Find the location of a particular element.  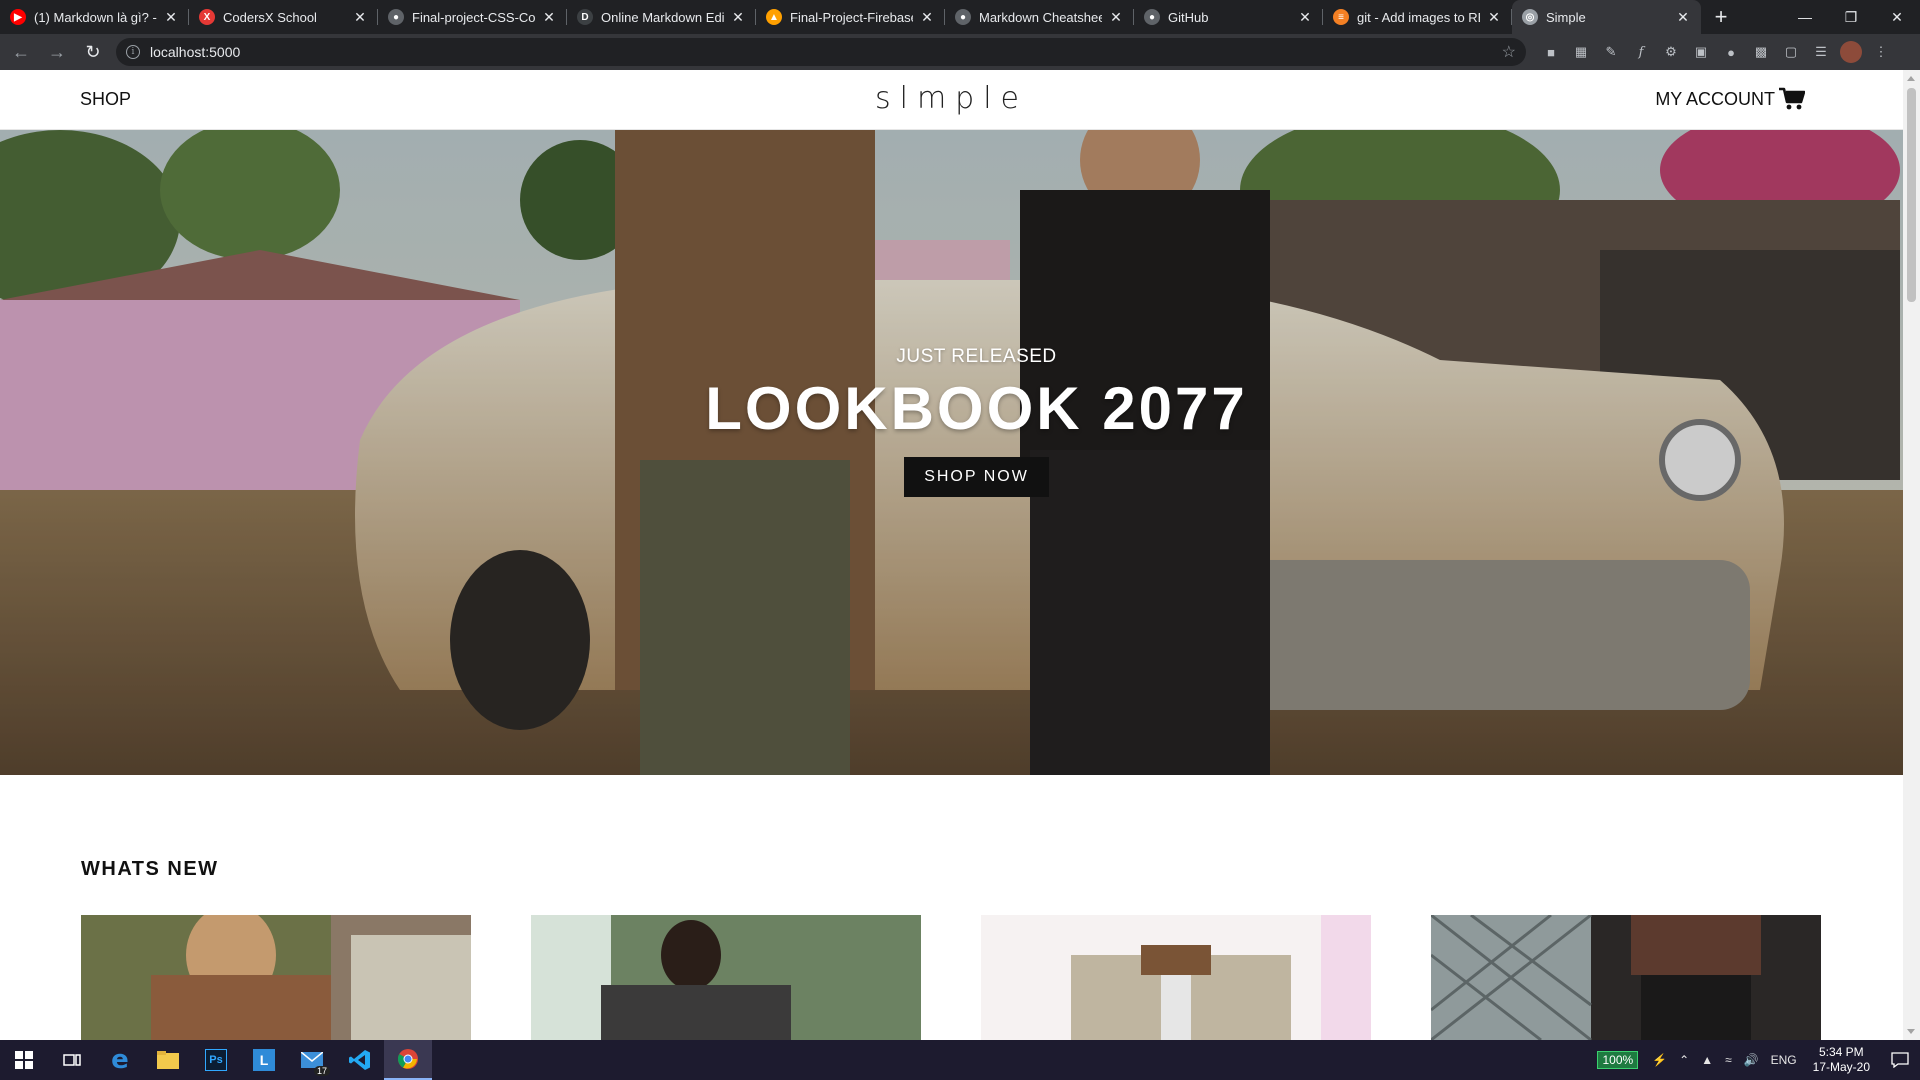

new-tab-button: + is located at coordinates (1721, 17).